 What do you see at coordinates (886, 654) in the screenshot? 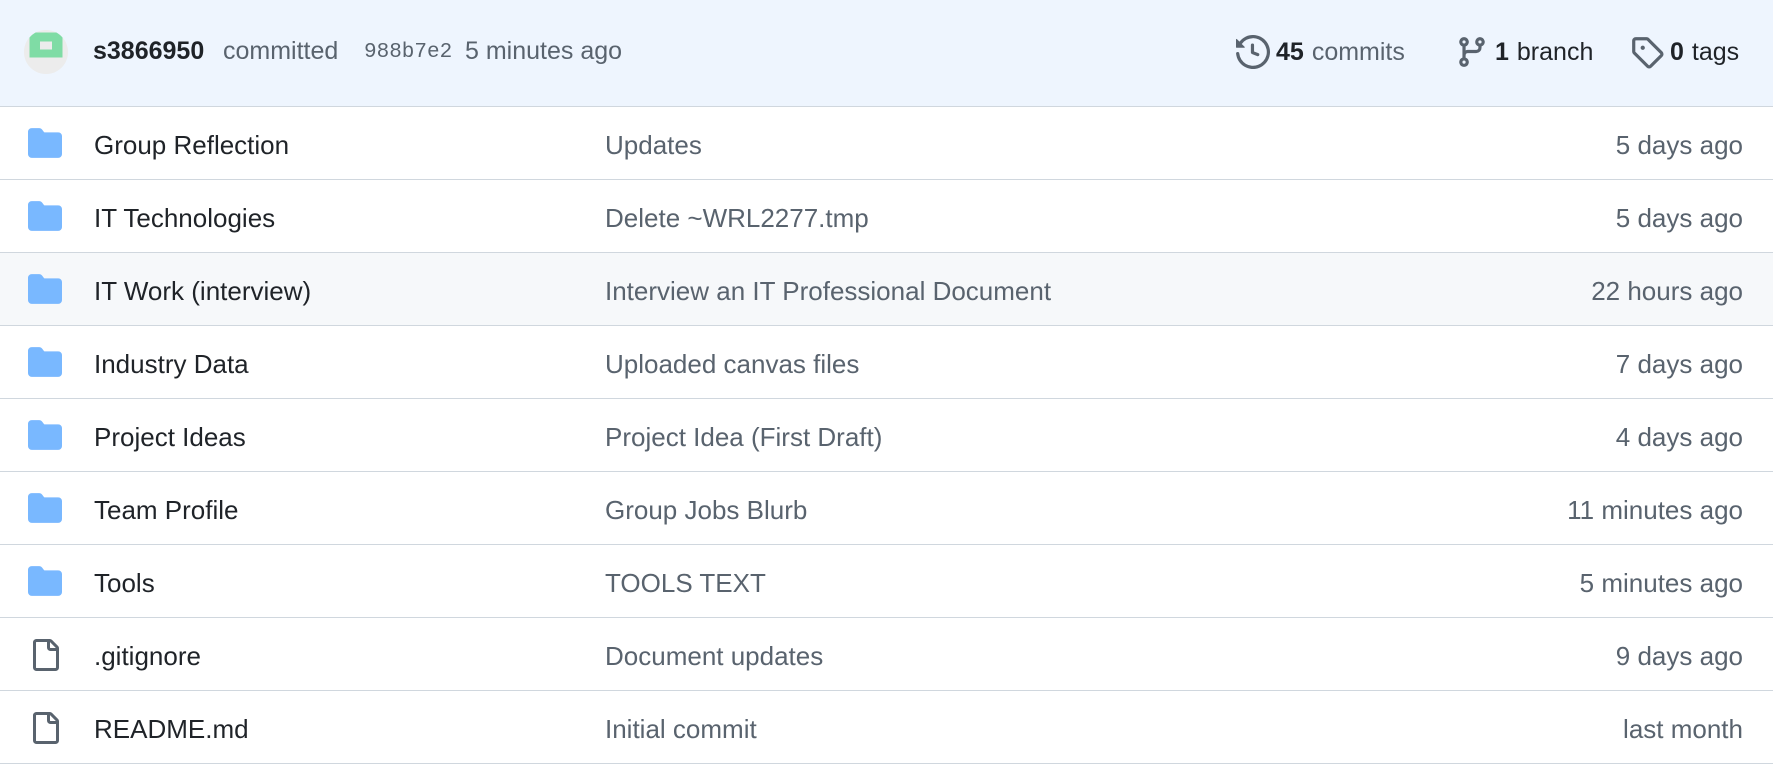
I see `file-row: .gitignore Document updates 9 days ago` at bounding box center [886, 654].